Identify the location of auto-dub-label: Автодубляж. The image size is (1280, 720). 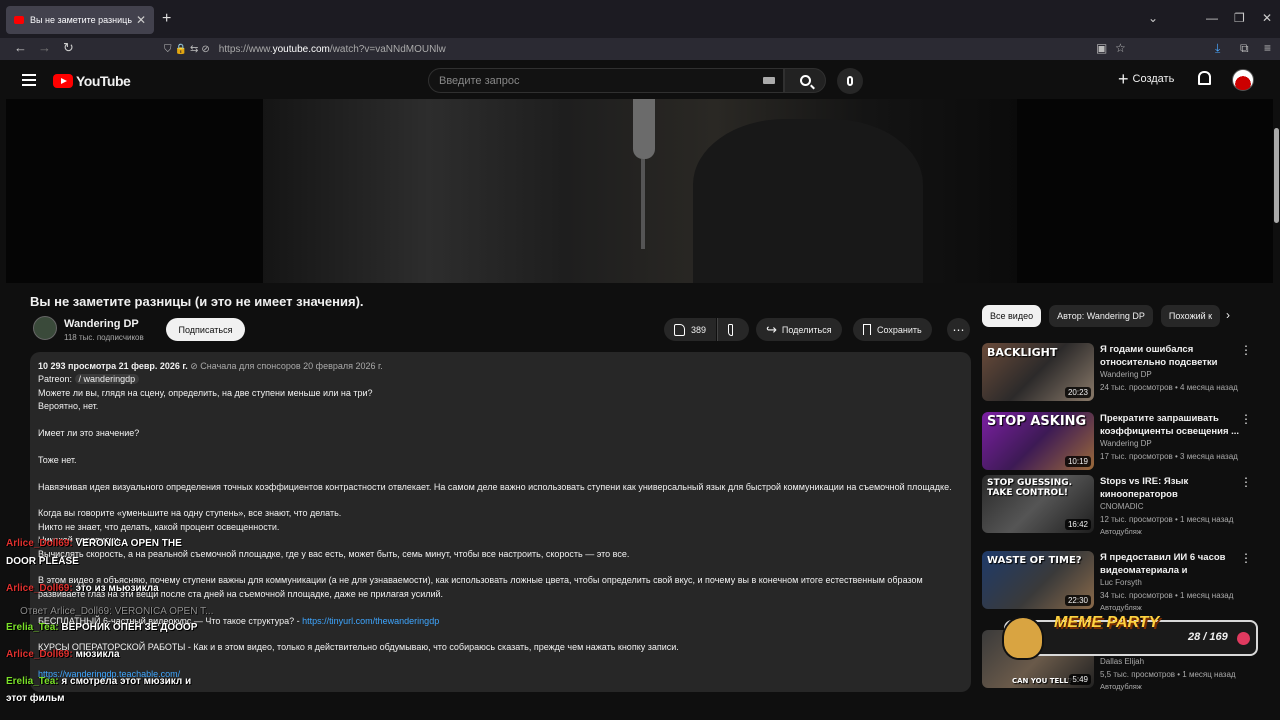
(1121, 686).